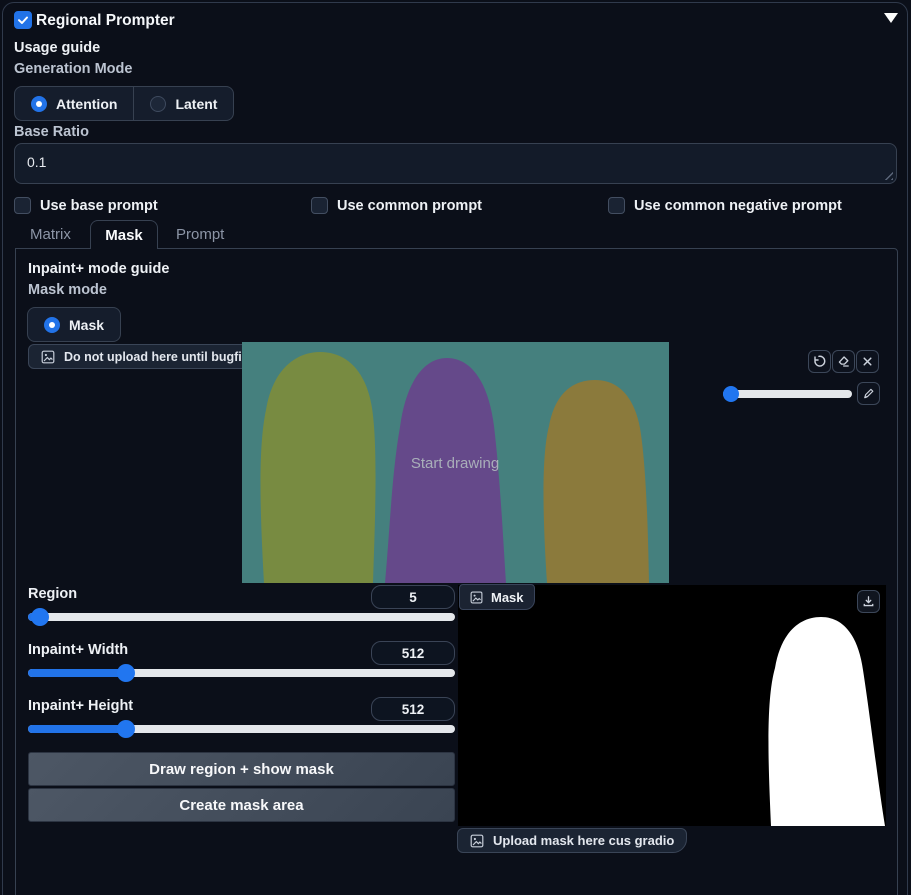 Image resolution: width=911 pixels, height=895 pixels. I want to click on generation-mode-label: Generation Mode, so click(73, 69).